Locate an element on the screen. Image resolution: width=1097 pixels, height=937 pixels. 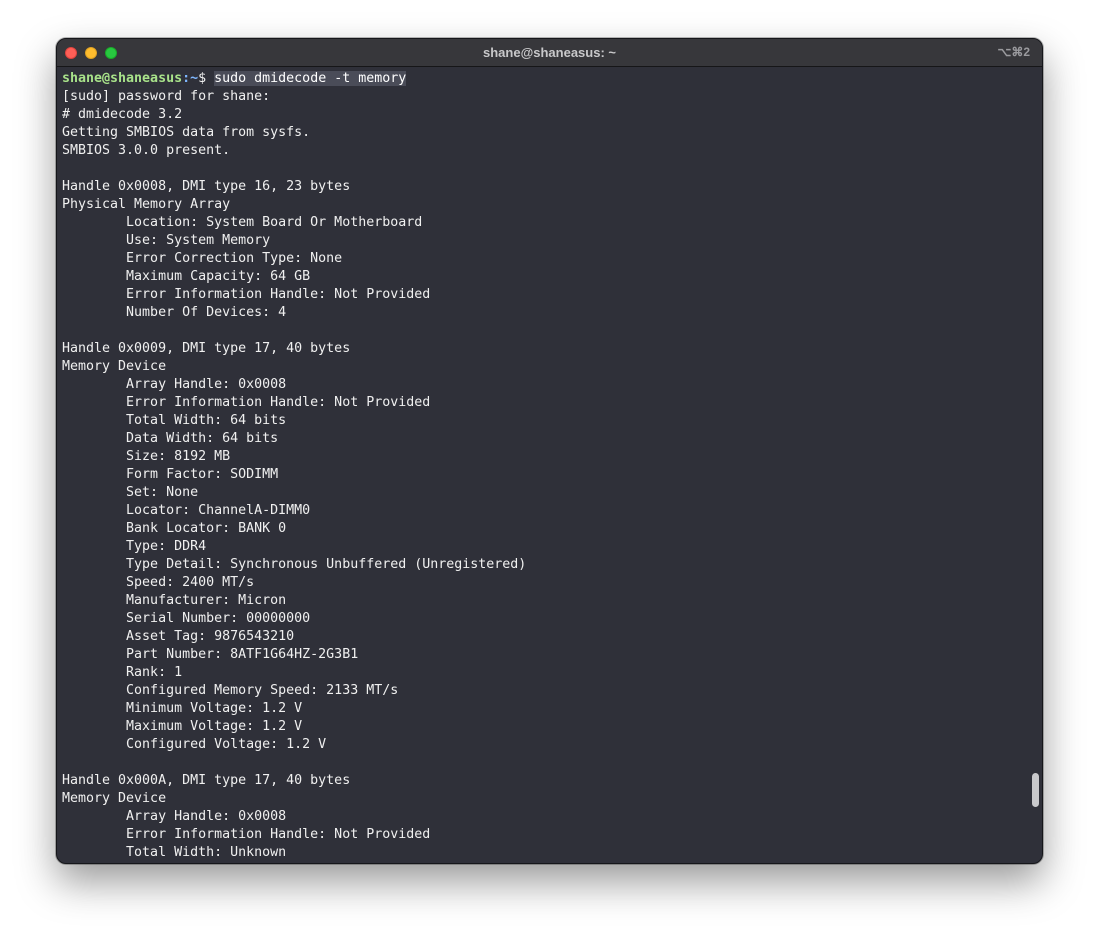
output-line: Minimum Voltage: 1.2 V is located at coordinates (182, 708).